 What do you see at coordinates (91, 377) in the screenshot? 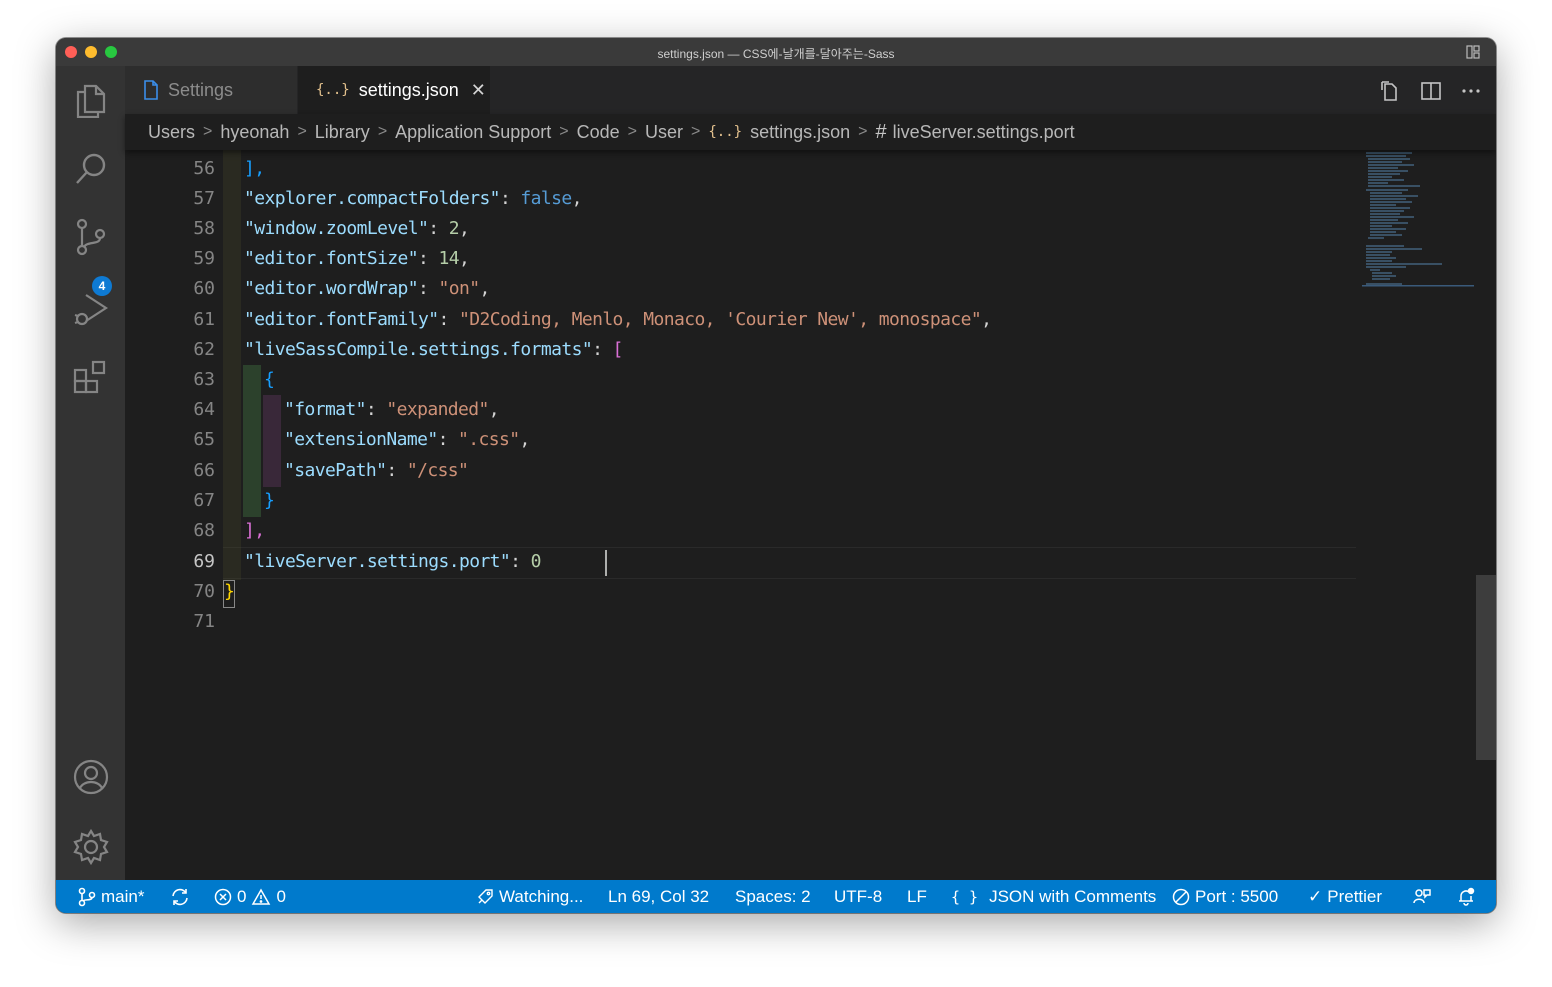
I see `extensions-icon` at bounding box center [91, 377].